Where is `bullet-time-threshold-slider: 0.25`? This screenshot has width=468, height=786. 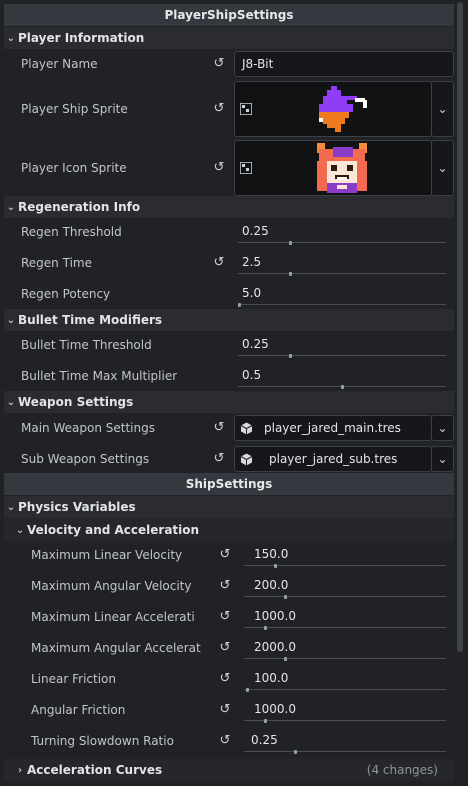
bullet-time-threshold-slider: 0.25 is located at coordinates (342, 345).